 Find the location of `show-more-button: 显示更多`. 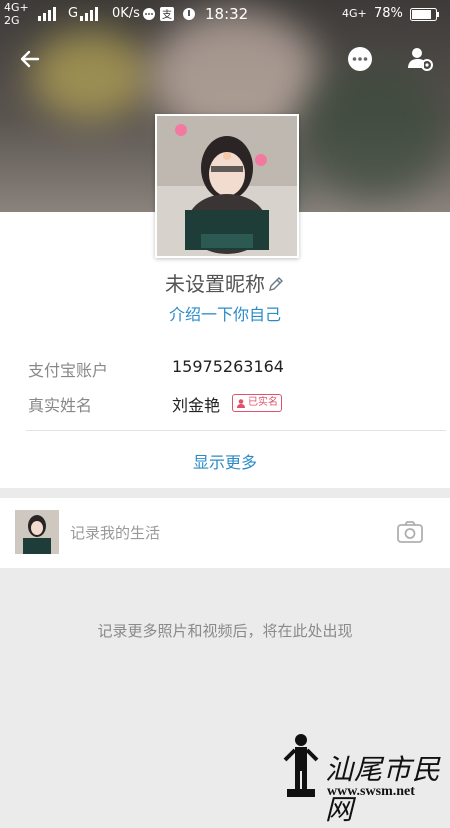

show-more-button: 显示更多 is located at coordinates (225, 461).